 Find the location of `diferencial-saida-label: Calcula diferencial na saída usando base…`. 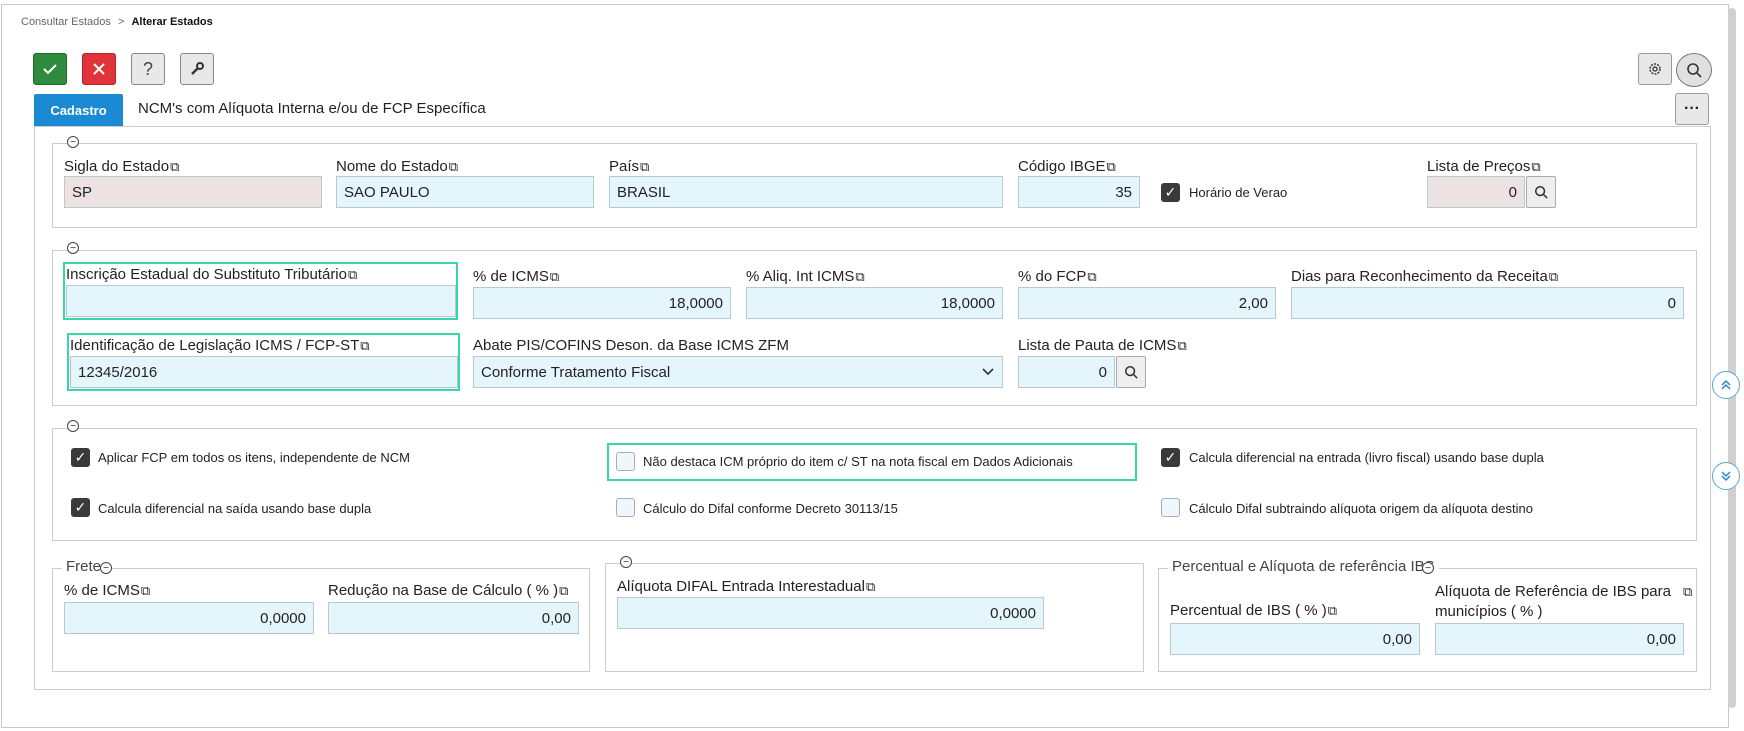

diferencial-saida-label: Calcula diferencial na saída usando base… is located at coordinates (235, 508).